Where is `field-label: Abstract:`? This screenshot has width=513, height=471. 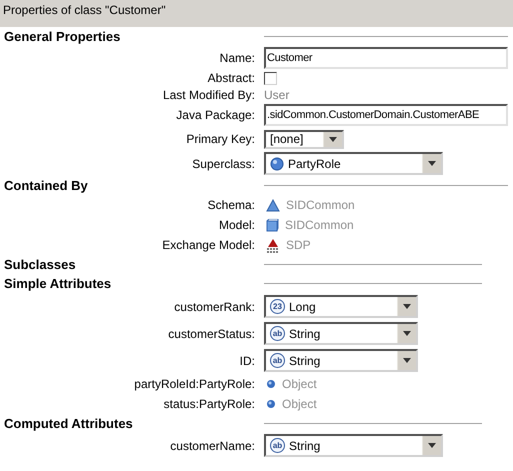
field-label: Abstract: is located at coordinates (231, 78).